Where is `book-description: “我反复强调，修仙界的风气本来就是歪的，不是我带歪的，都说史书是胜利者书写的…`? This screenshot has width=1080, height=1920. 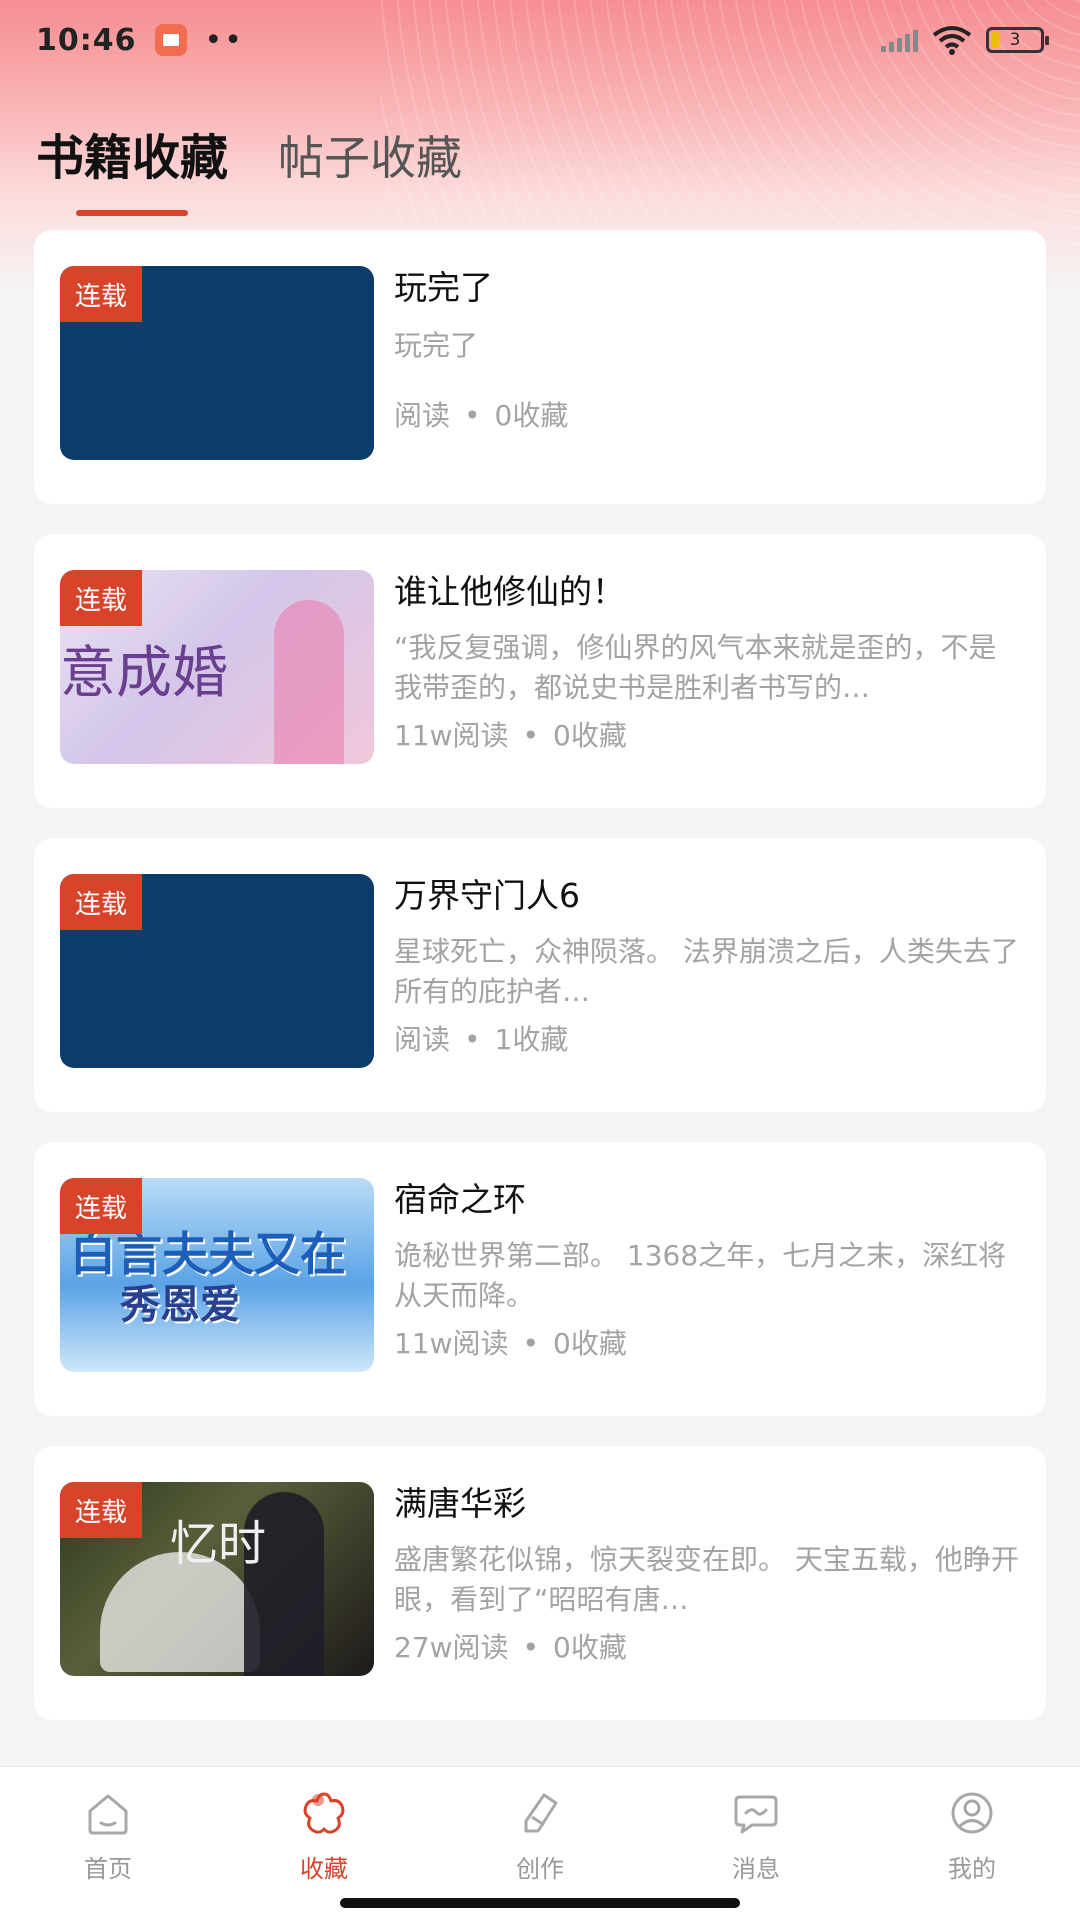
book-description: “我反复强调，修仙界的风气本来就是歪的，不是我带歪的，都说史书是胜利者书写的… is located at coordinates (695, 667).